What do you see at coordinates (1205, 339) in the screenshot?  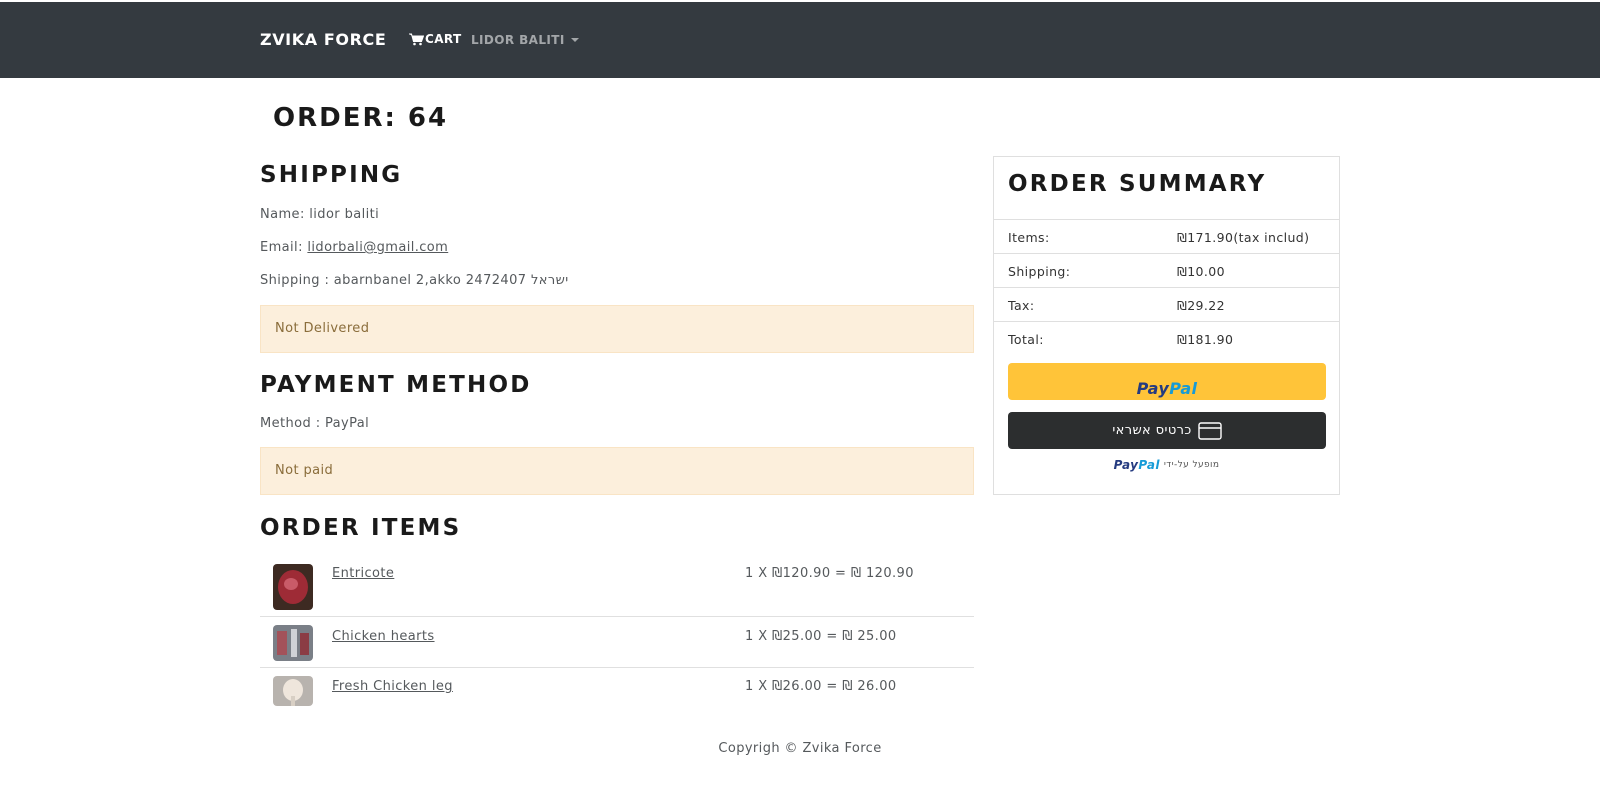 I see `summary-value: ₪181.90` at bounding box center [1205, 339].